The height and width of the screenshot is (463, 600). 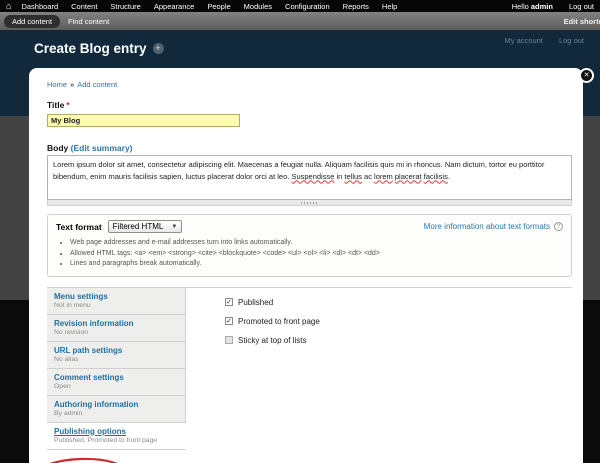 I want to click on chevron-down-icon, so click(x=174, y=227).